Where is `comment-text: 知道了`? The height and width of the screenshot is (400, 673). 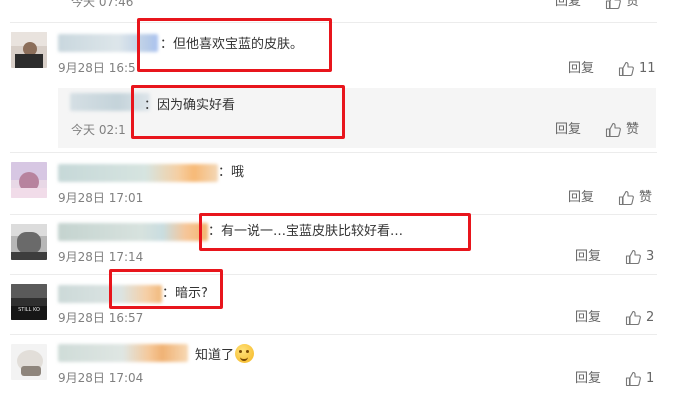
comment-text: 知道了 is located at coordinates (225, 354).